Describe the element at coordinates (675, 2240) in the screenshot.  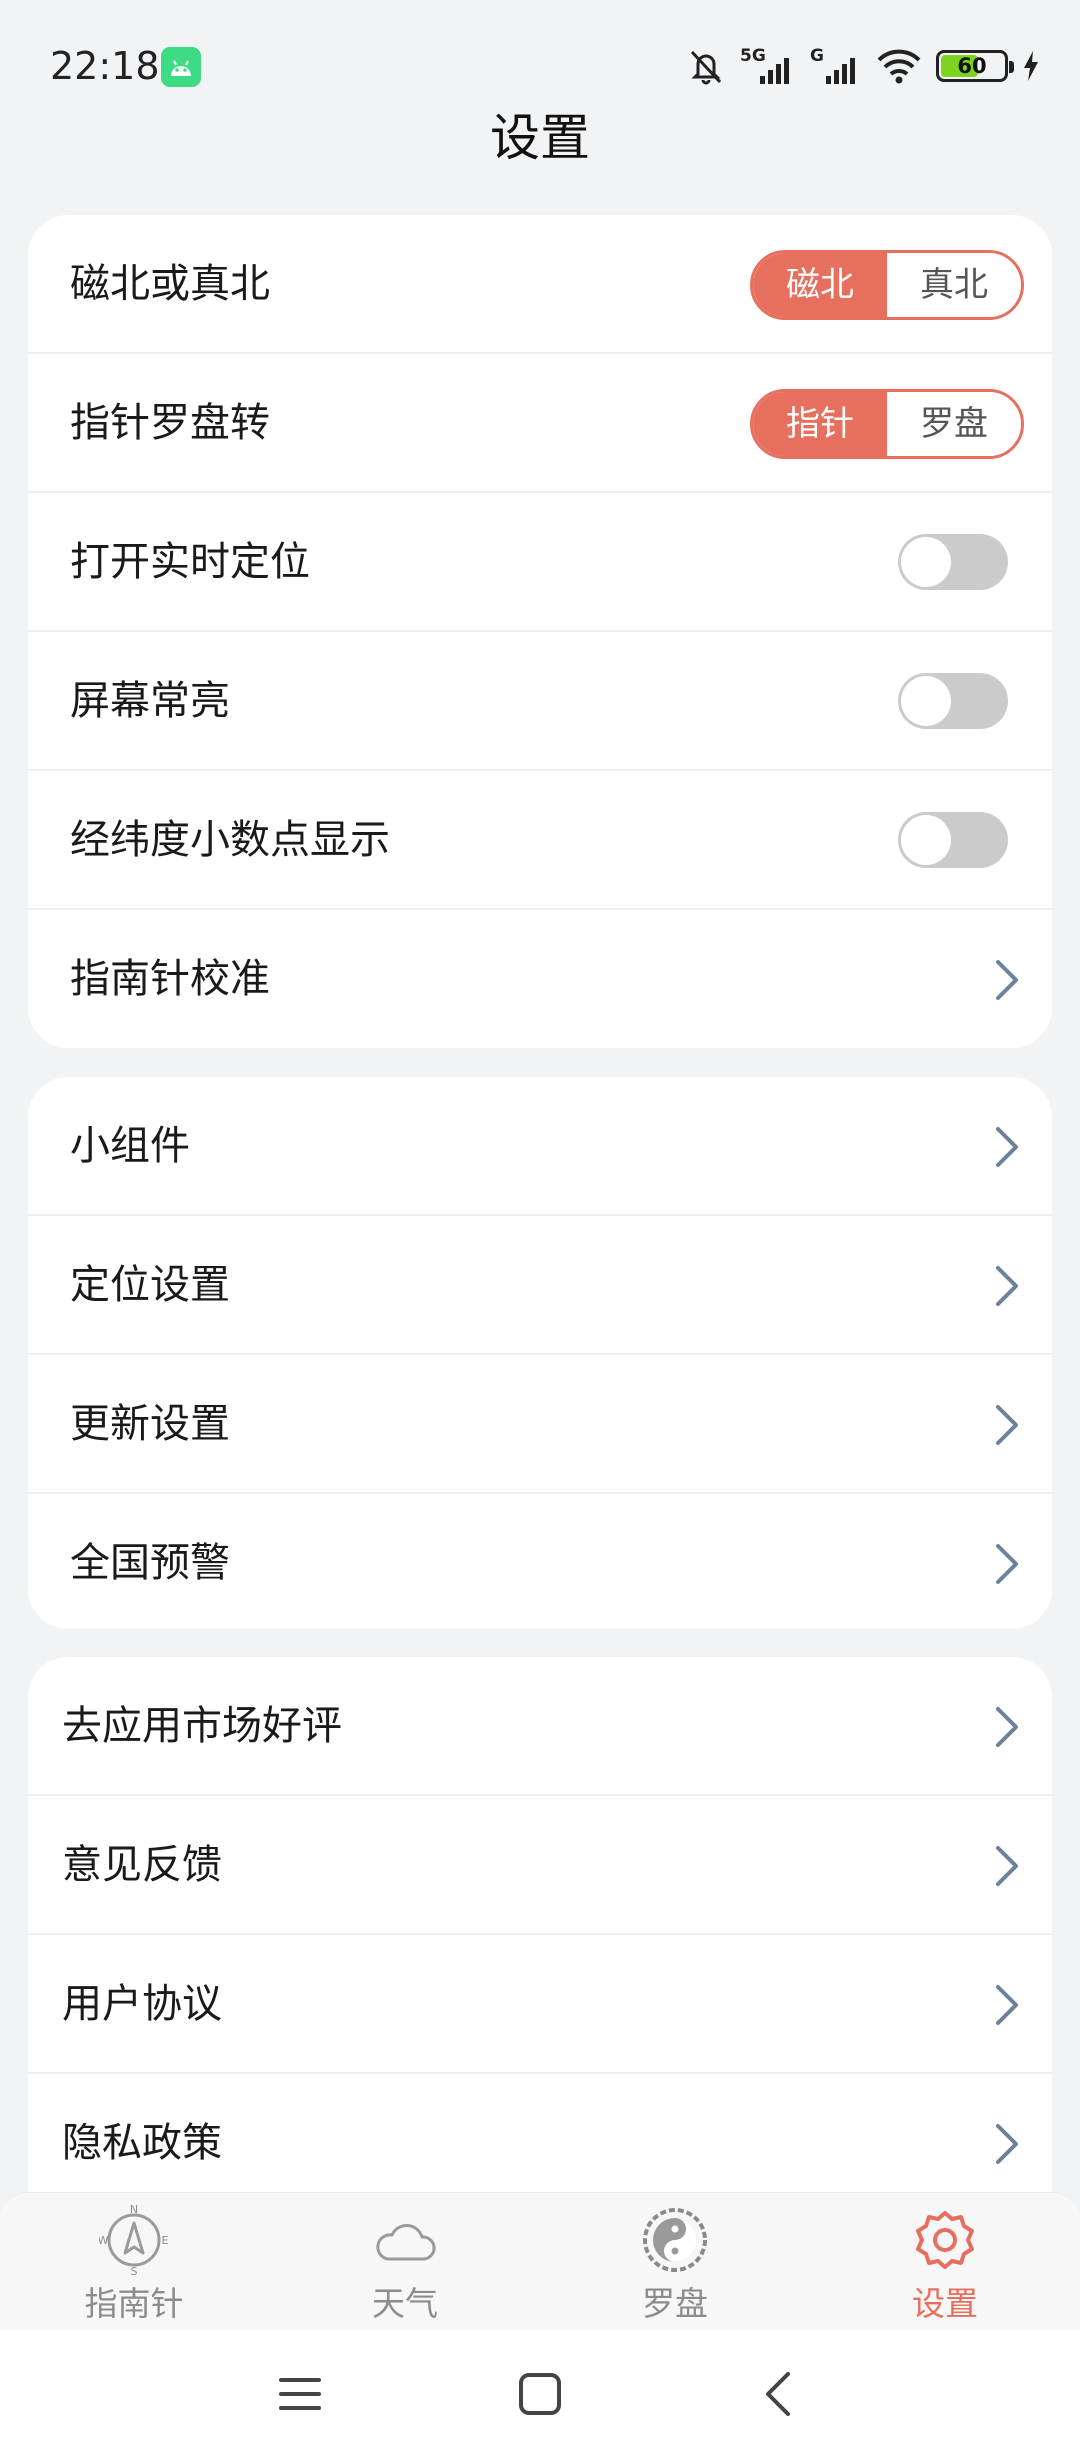
I see `luopan-icon` at that location.